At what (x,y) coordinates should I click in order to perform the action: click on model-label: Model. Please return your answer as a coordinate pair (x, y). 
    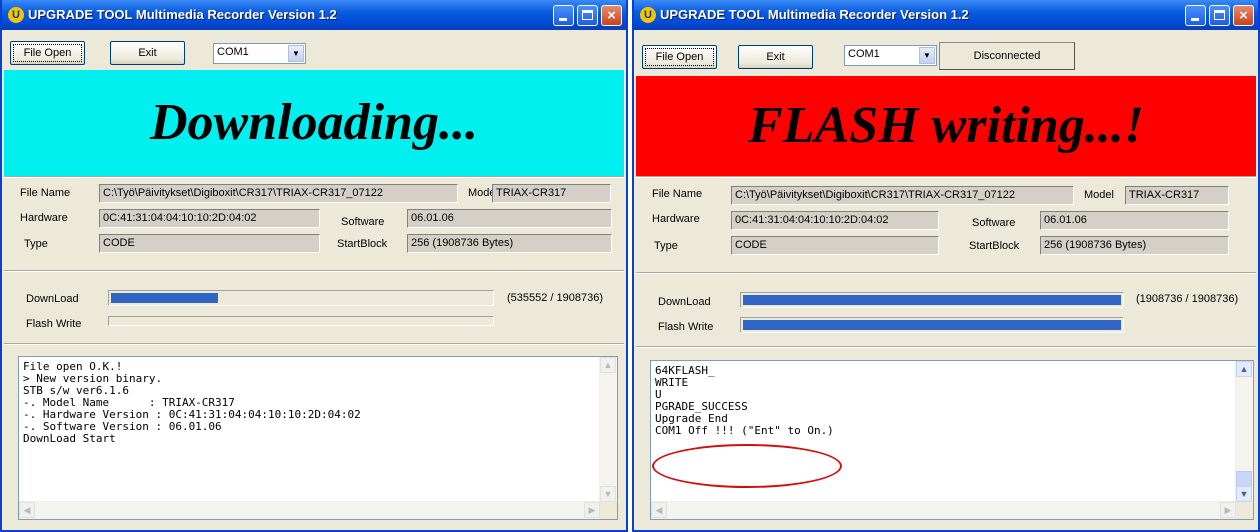
    Looking at the image, I should click on (1099, 195).